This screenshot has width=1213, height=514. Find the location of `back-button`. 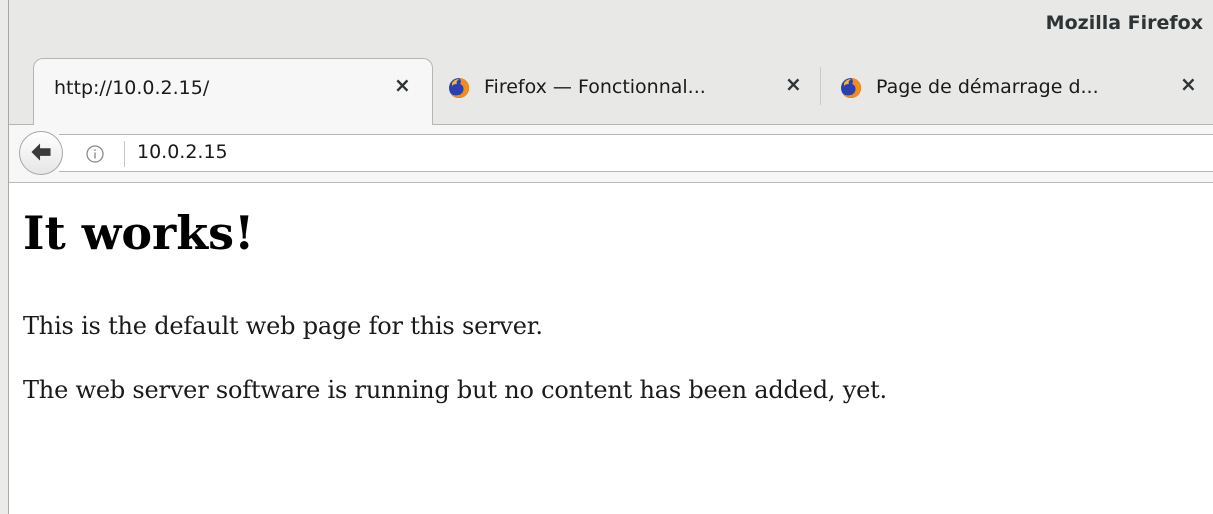

back-button is located at coordinates (41, 153).